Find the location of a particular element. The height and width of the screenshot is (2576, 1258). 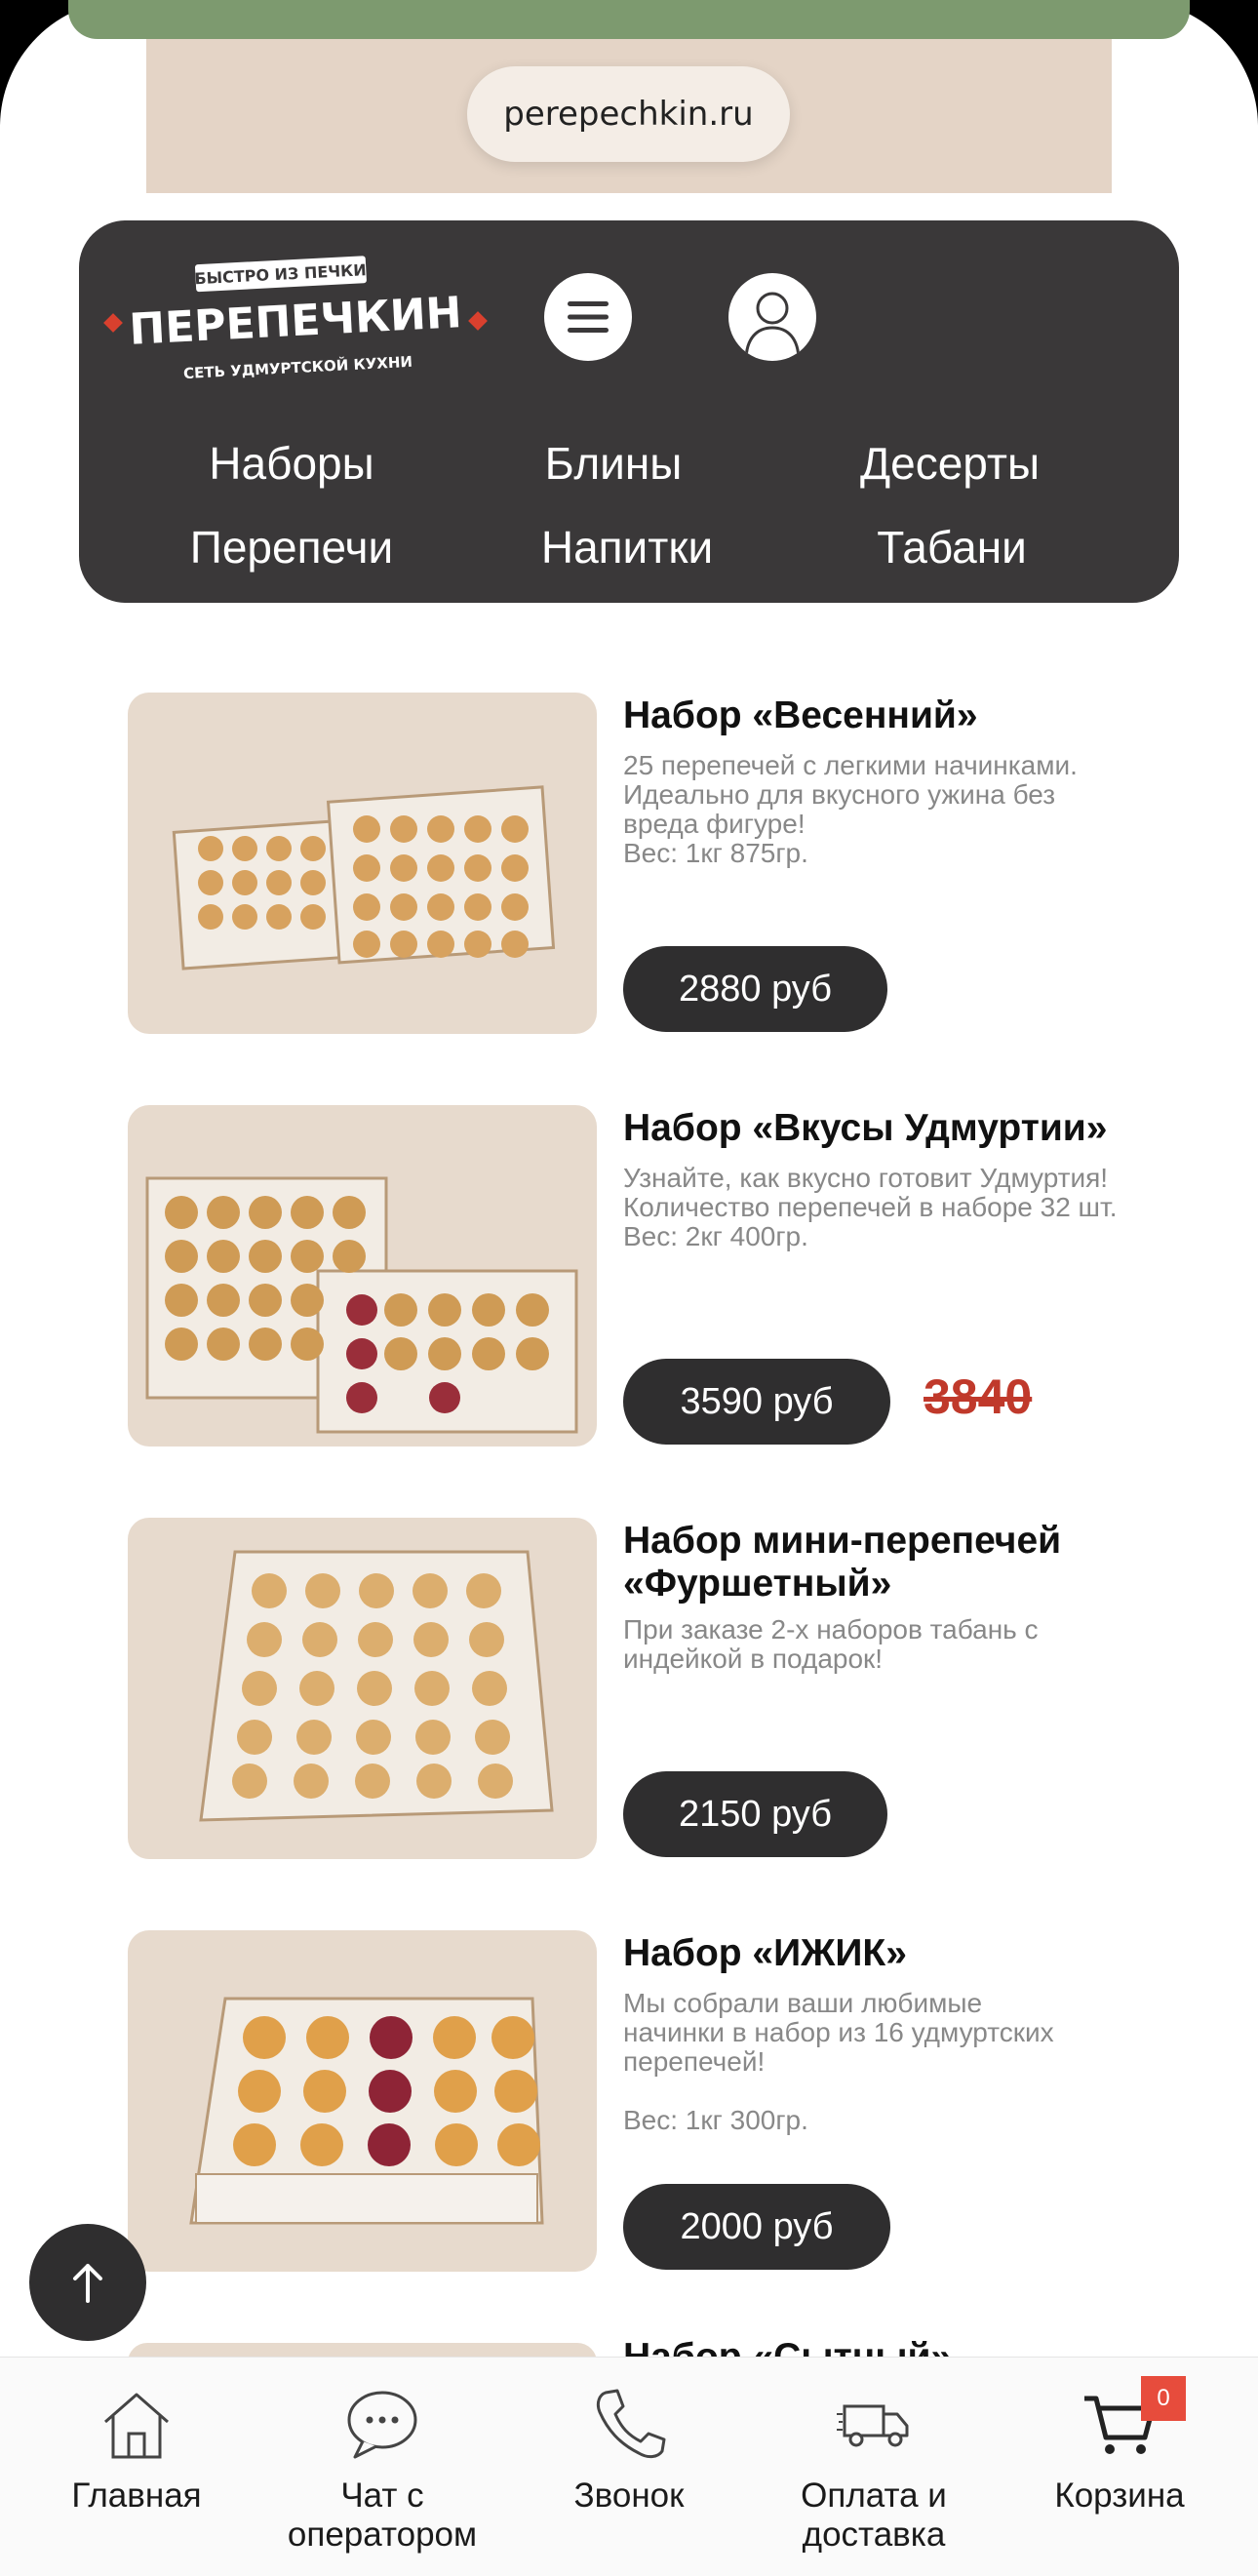

url-text: perepechkin.ru is located at coordinates (628, 114).